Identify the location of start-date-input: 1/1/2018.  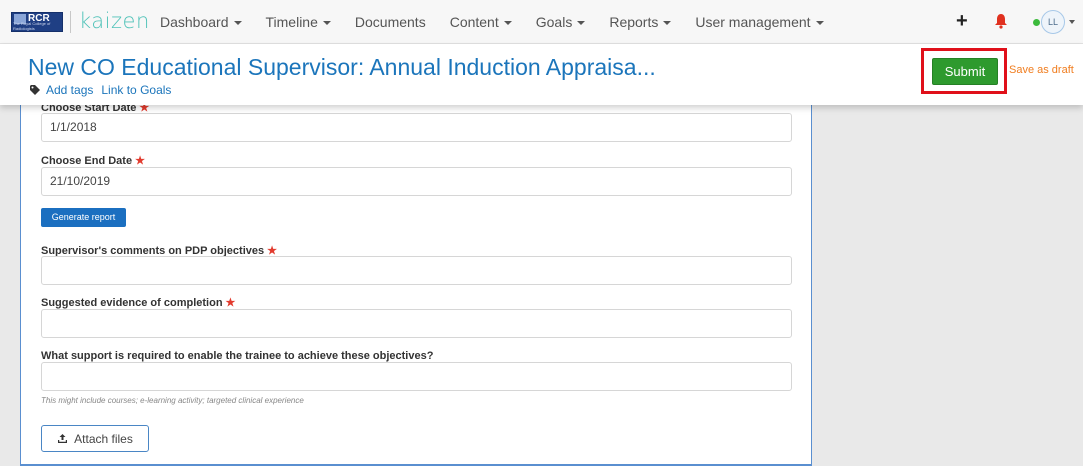
(416, 127).